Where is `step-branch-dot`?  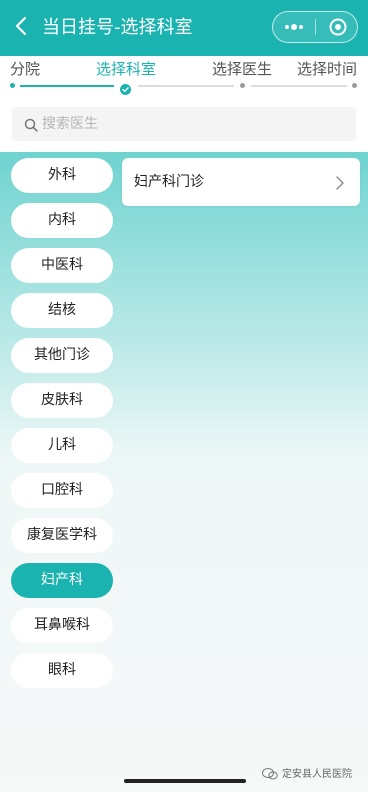 step-branch-dot is located at coordinates (12, 85).